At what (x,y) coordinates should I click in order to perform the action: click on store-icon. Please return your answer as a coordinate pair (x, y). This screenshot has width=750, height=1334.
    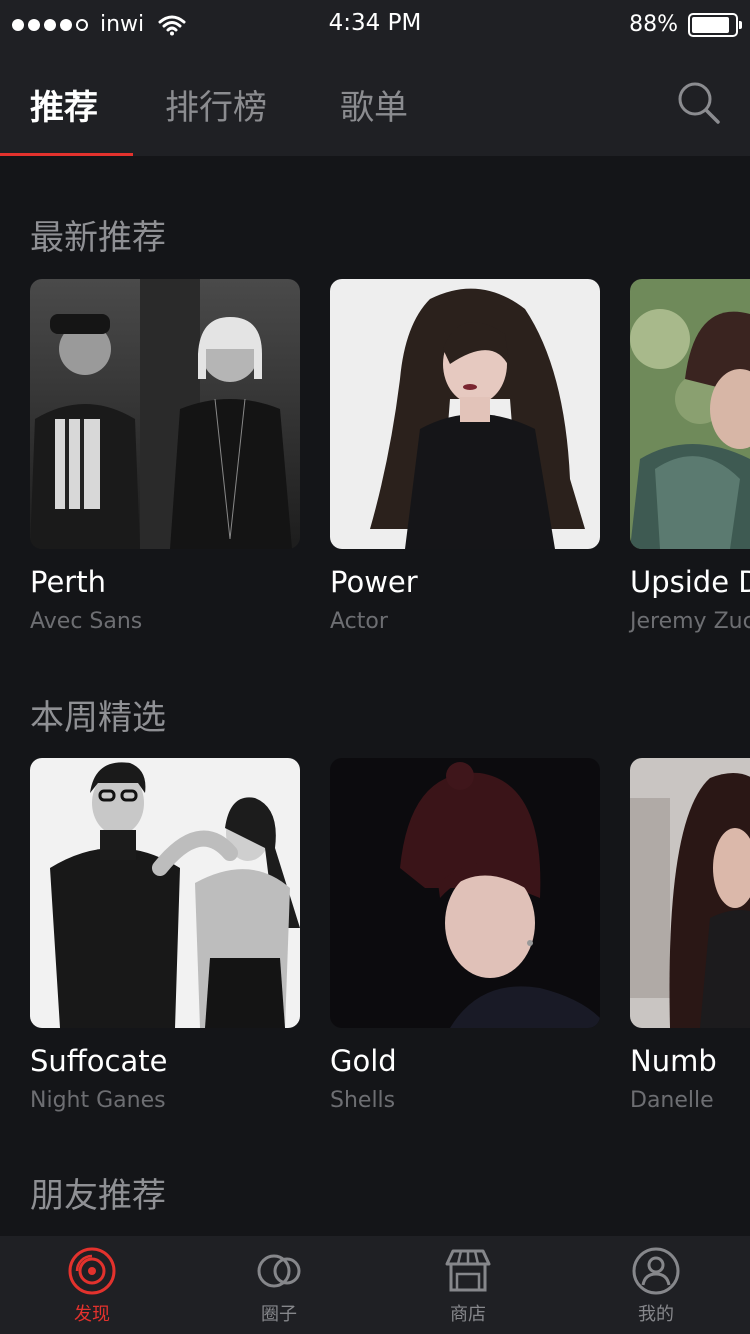
    Looking at the image, I should click on (468, 1270).